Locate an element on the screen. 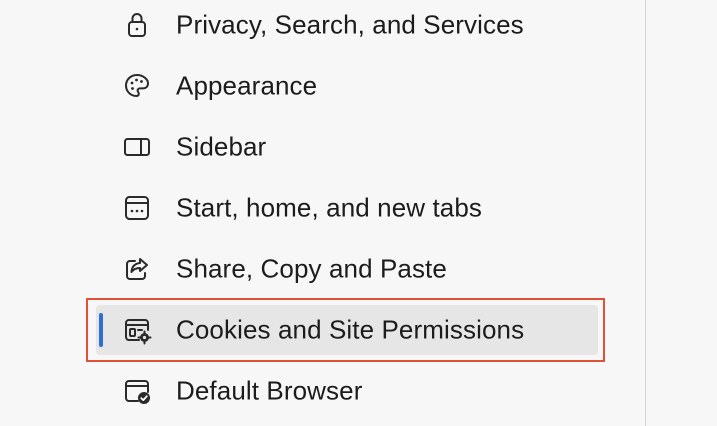 This screenshot has height=426, width=717. sidebar-item-label: Start, home, and new tabs is located at coordinates (329, 207).